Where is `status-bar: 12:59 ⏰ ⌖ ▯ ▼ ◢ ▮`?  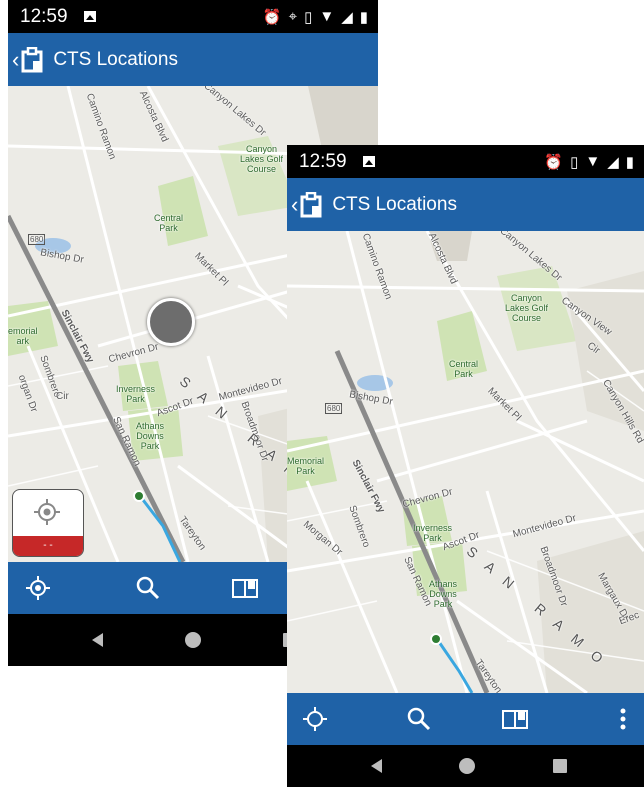 status-bar: 12:59 ⏰ ⌖ ▯ ▼ ◢ ▮ is located at coordinates (193, 16).